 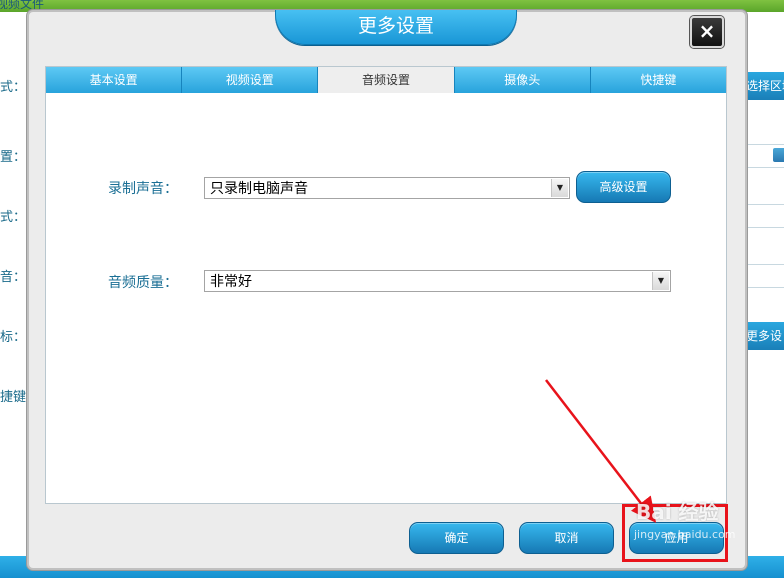 I want to click on tab-camera: 摄像头, so click(x=522, y=80).